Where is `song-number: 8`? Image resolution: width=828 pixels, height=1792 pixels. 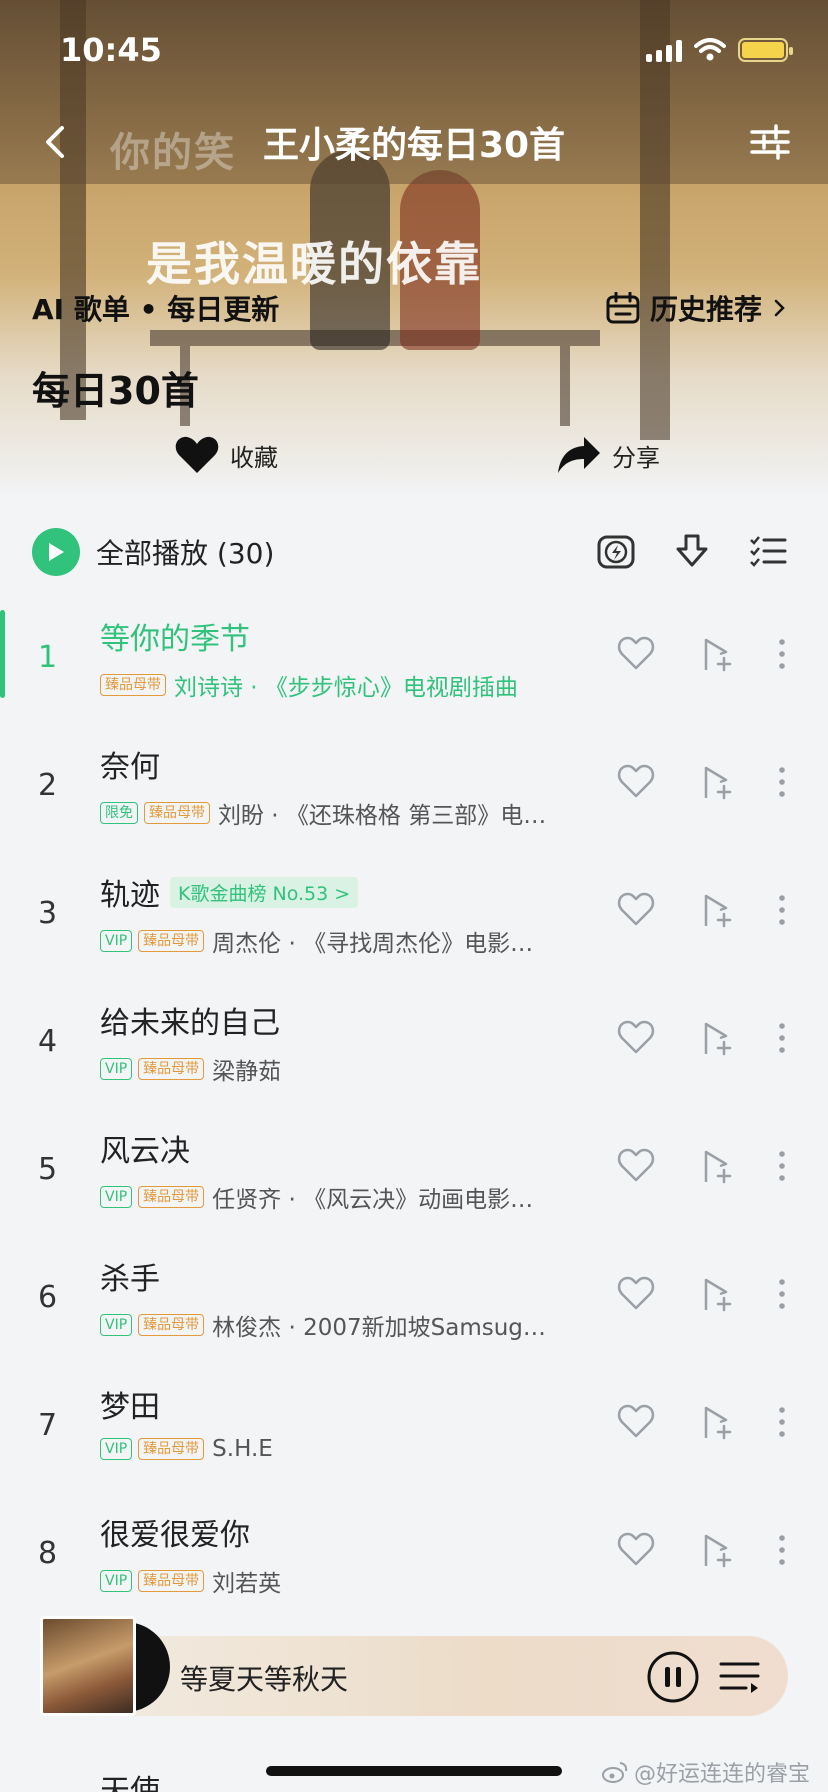
song-number: 8 is located at coordinates (48, 1553).